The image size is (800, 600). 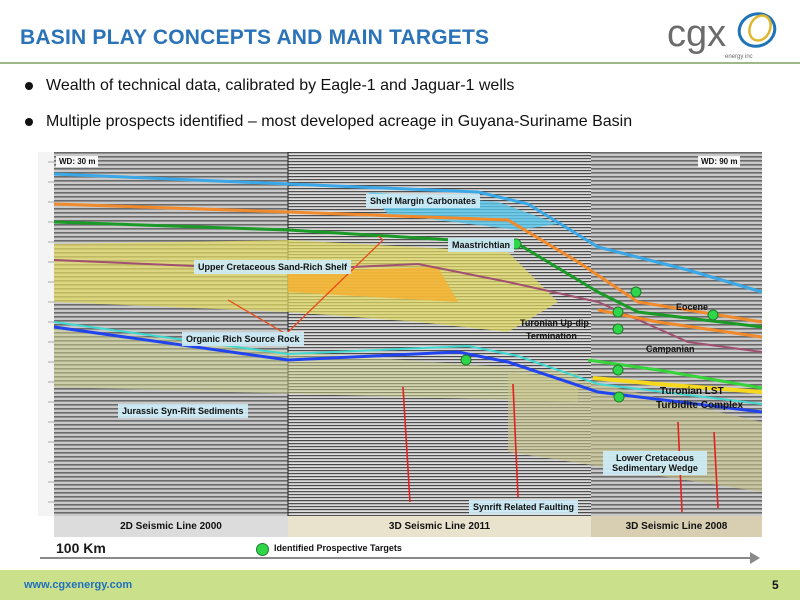 I want to click on water-depth-right-label: WD: 90 m, so click(x=719, y=161).